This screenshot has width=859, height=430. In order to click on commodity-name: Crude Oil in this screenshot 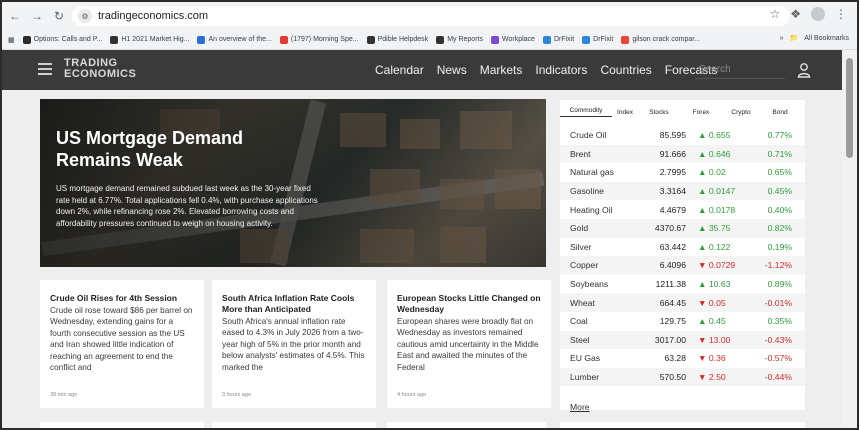, I will do `click(599, 135)`.